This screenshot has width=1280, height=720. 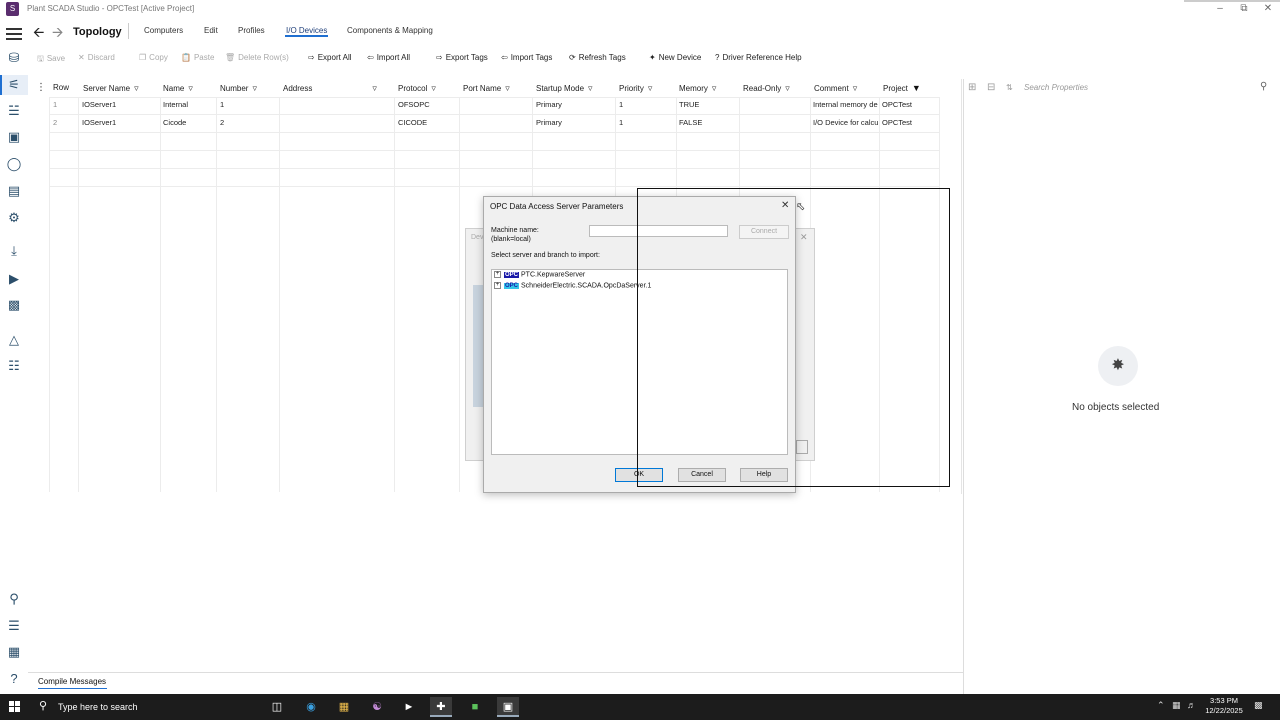 I want to click on col-header-address: Address ▿, so click(x=338, y=88).